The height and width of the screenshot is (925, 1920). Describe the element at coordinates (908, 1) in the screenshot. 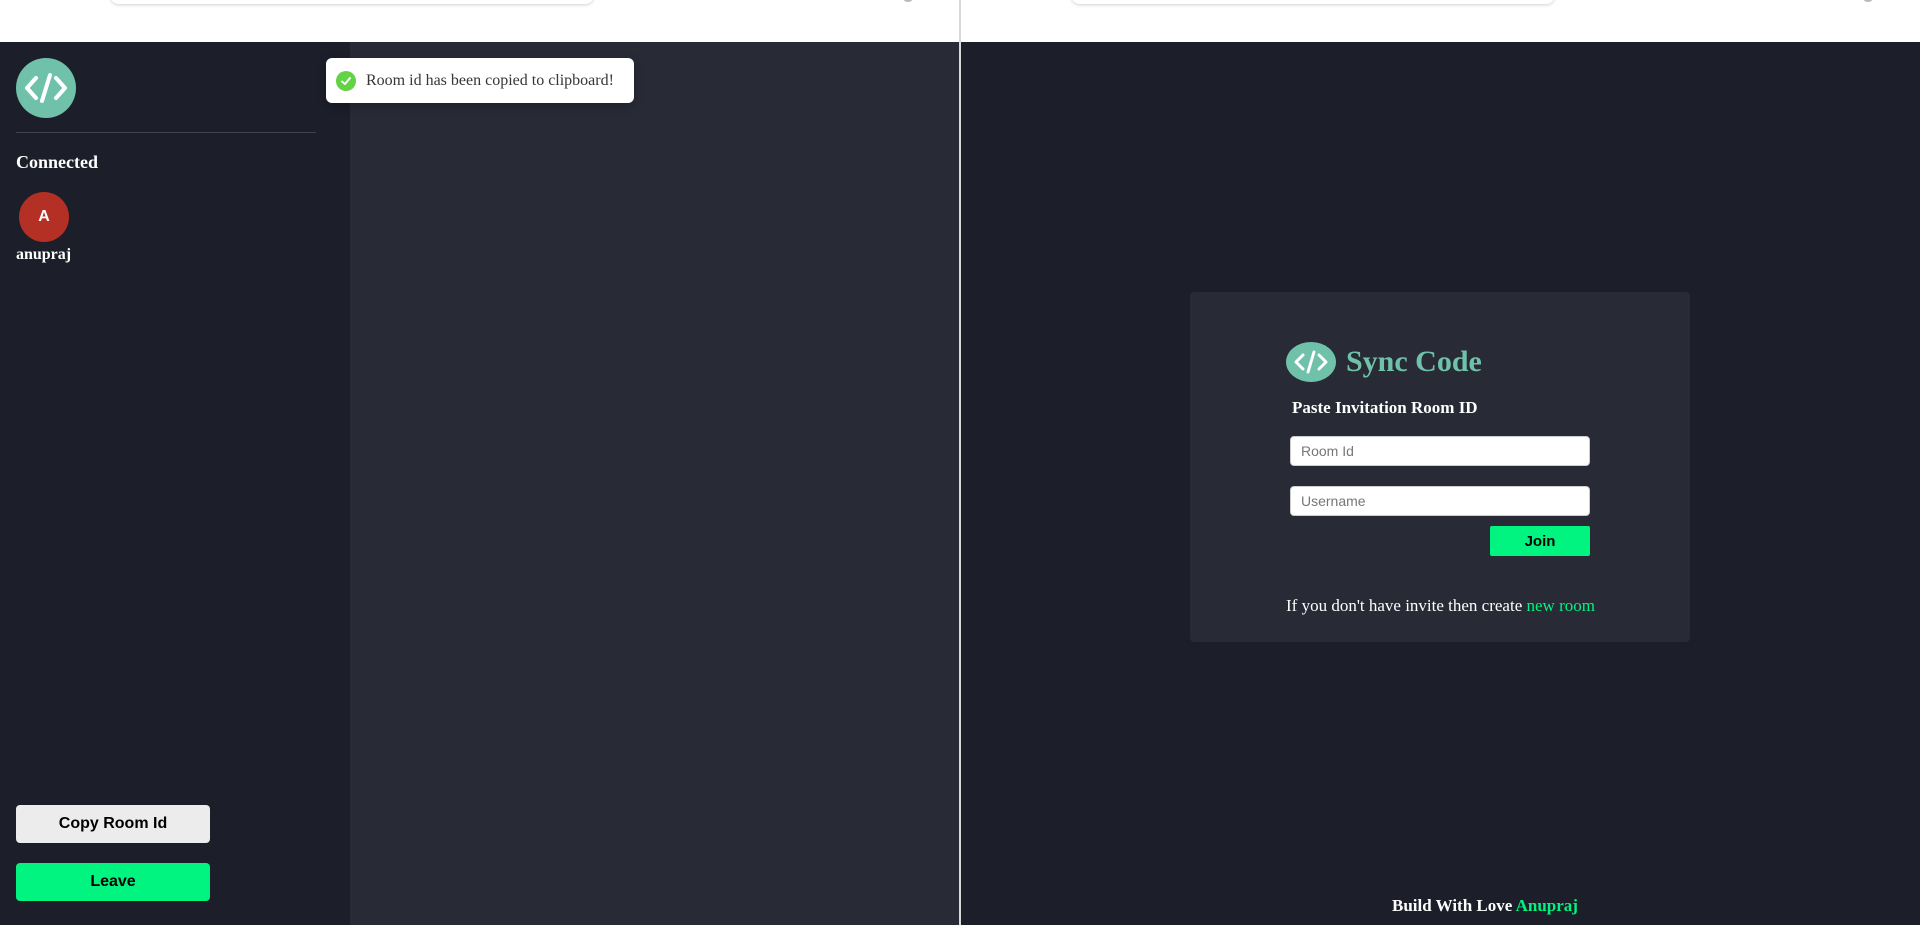

I see `profile-icon-left` at that location.